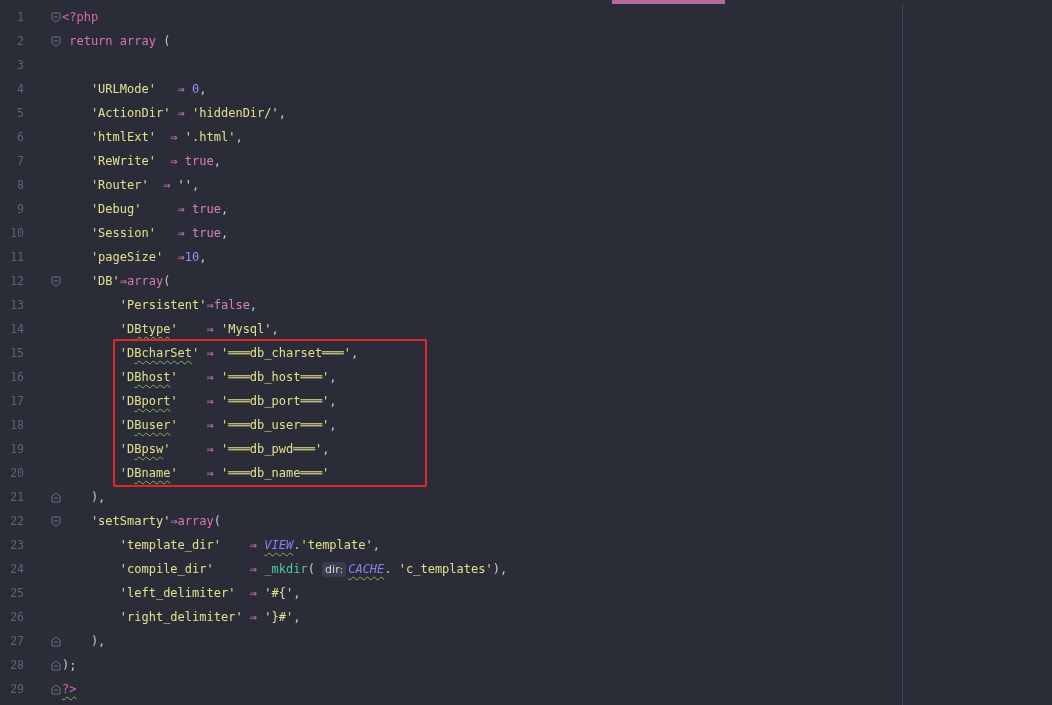  Describe the element at coordinates (500, 569) in the screenshot. I see `punctuation: ),` at that location.